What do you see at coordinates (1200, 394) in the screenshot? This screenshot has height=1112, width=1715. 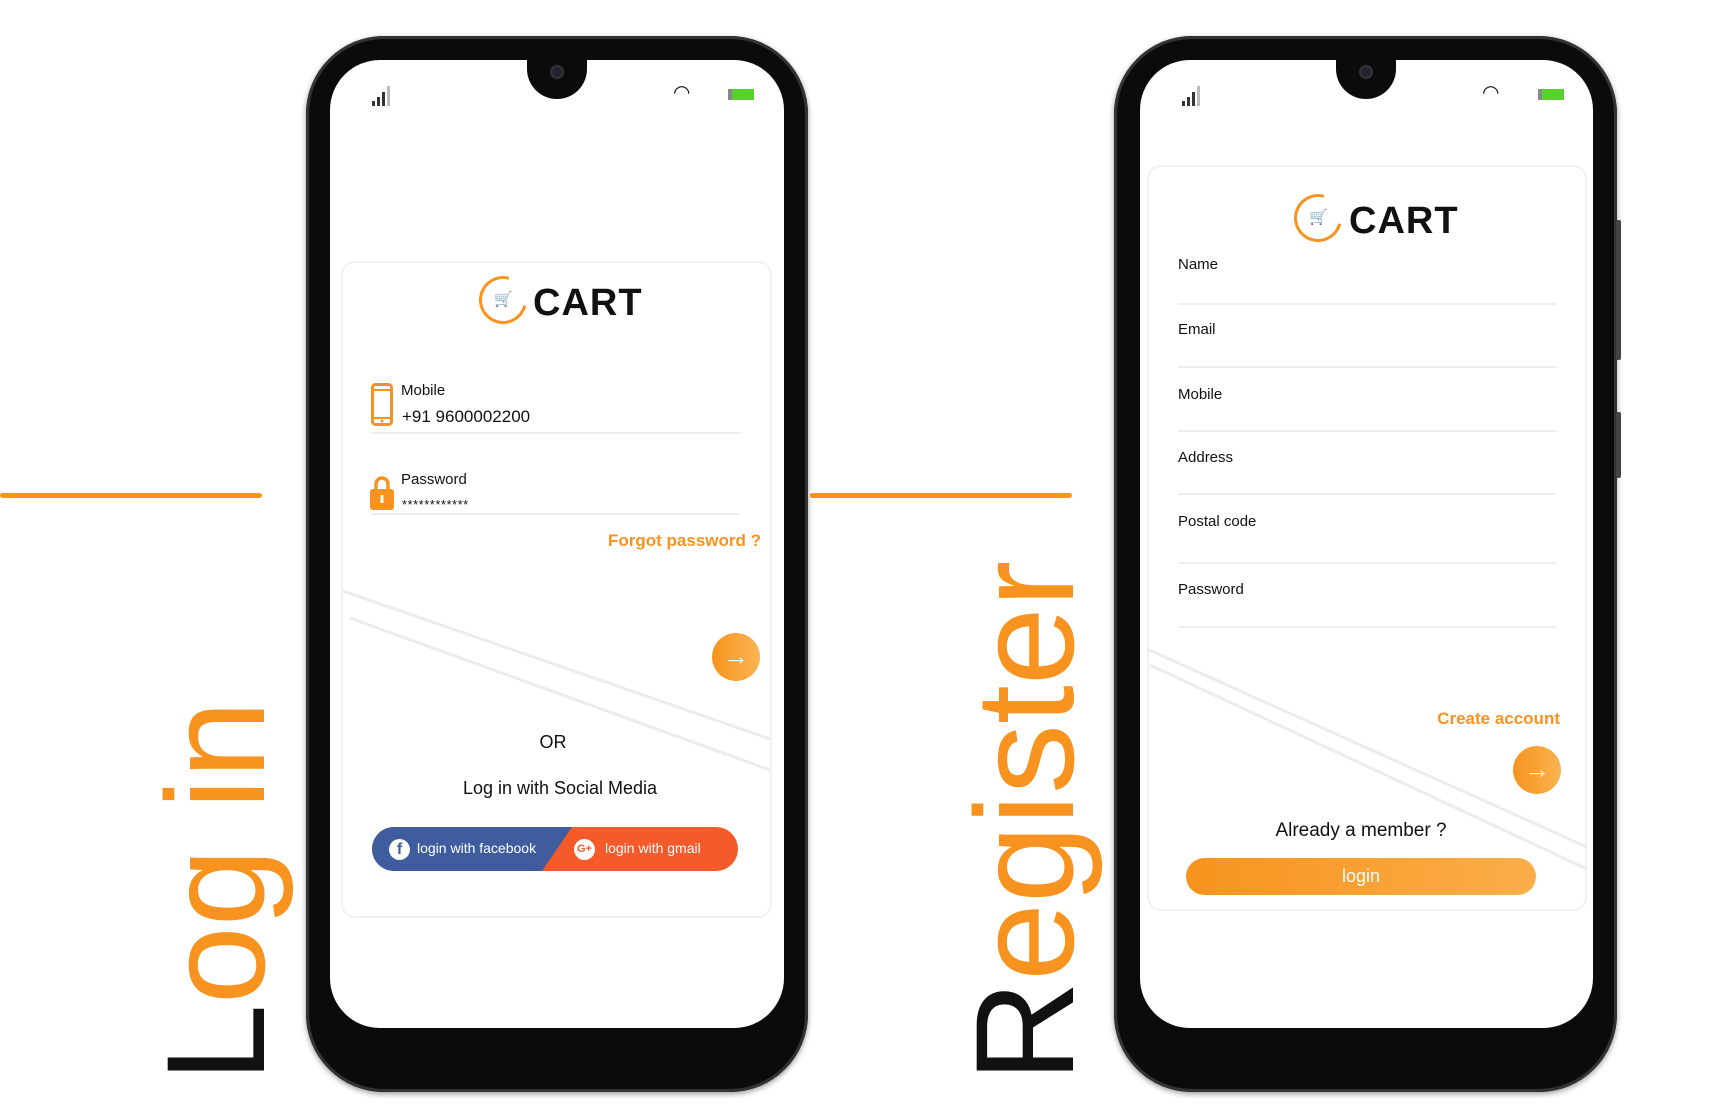 I see `mobile-field: Mobile` at bounding box center [1200, 394].